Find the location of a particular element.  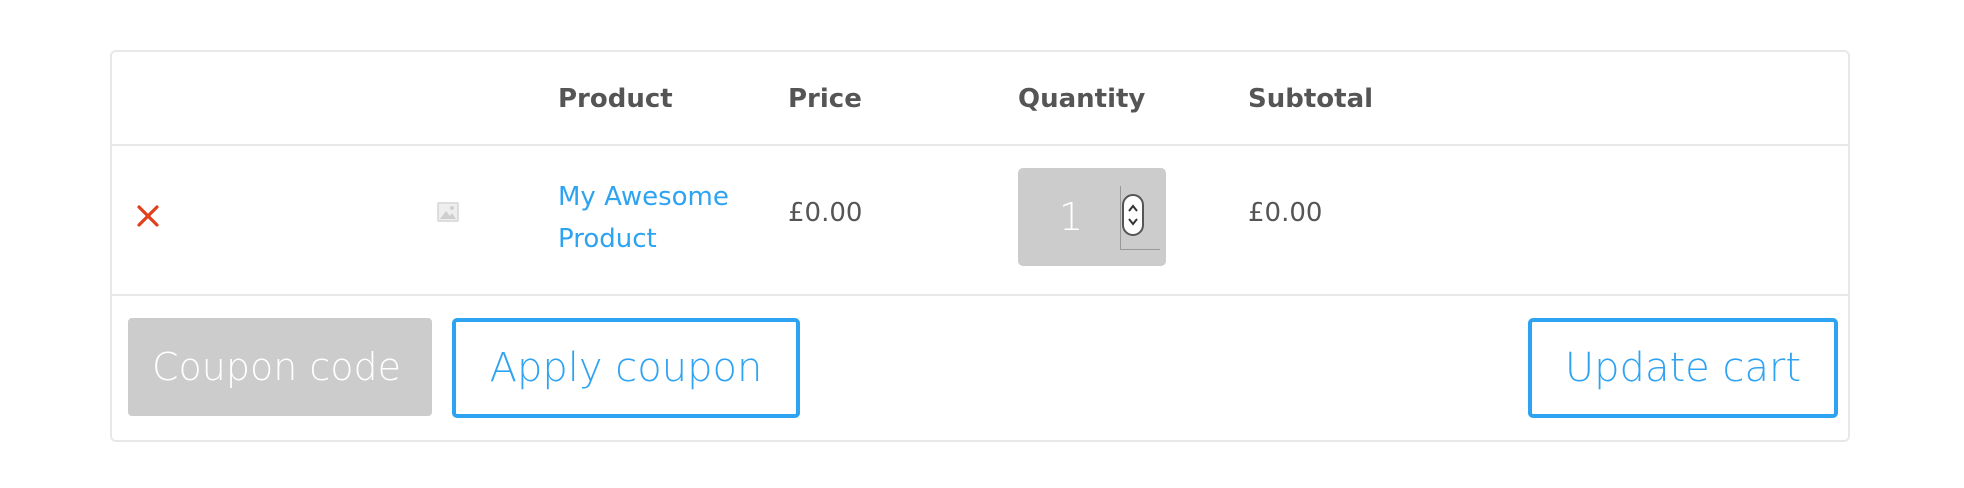

header-quantity: Quantity is located at coordinates (1082, 99).